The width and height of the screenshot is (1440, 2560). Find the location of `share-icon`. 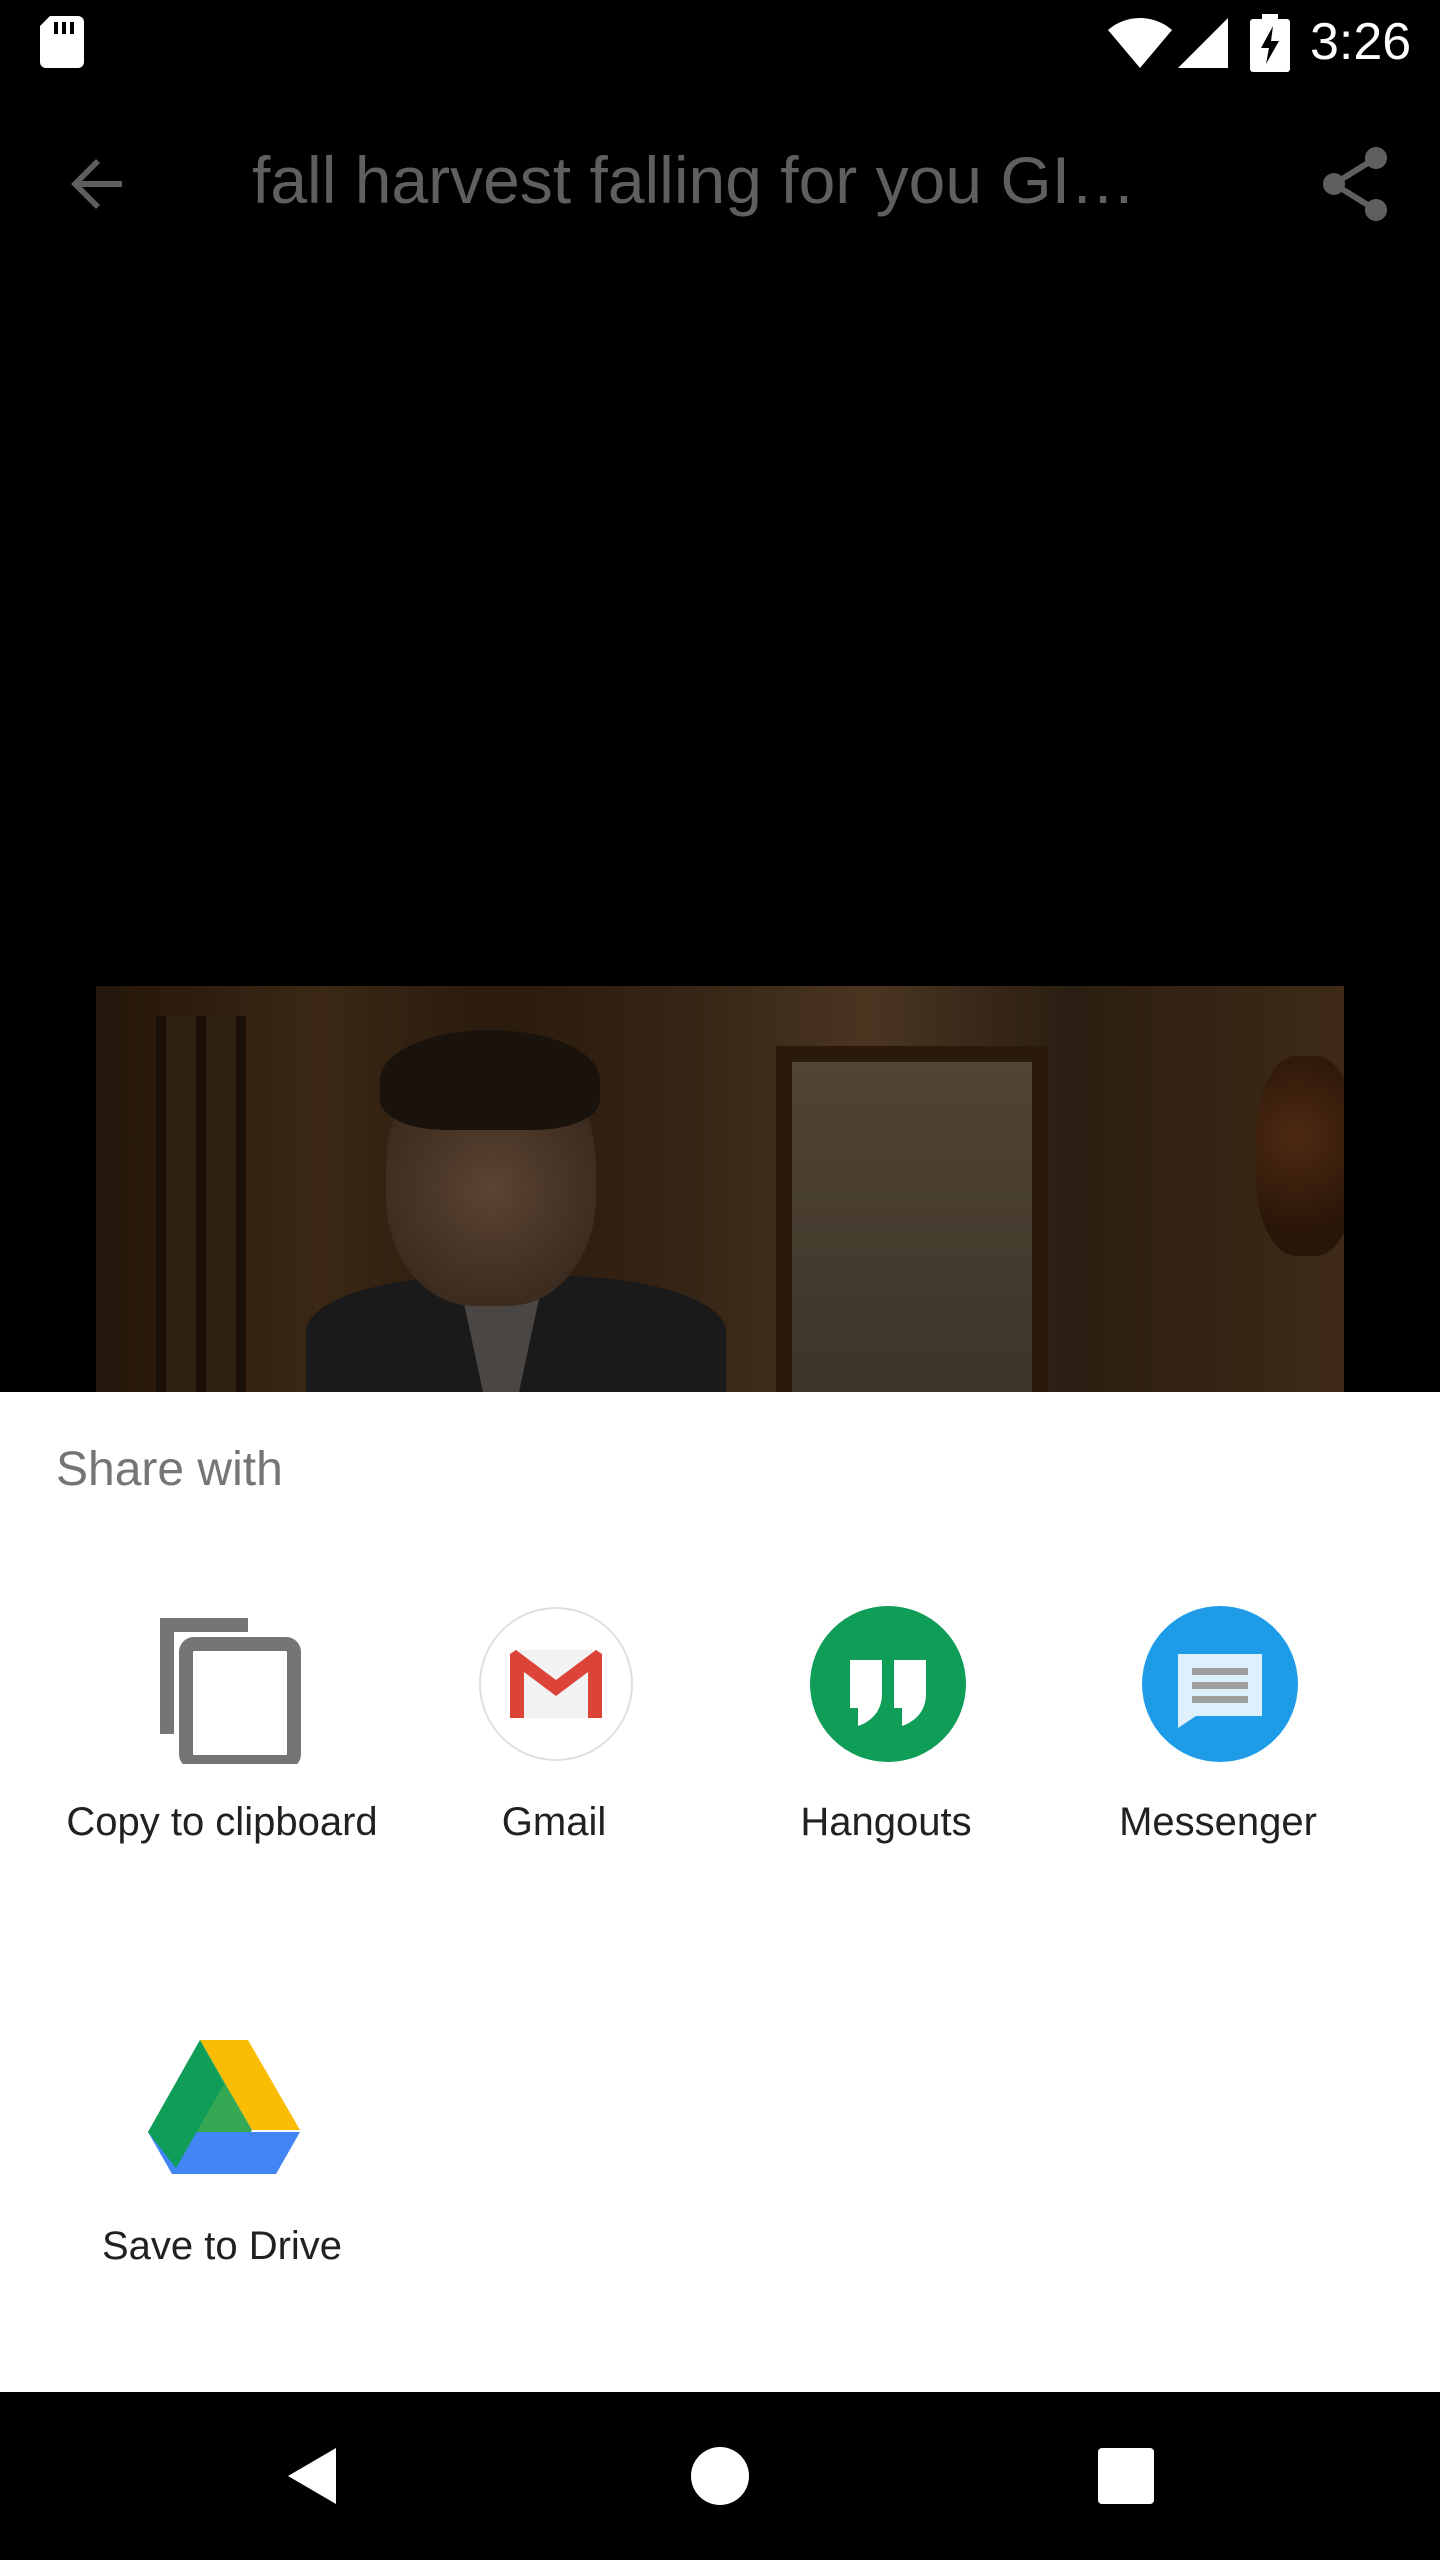

share-icon is located at coordinates (1356, 184).